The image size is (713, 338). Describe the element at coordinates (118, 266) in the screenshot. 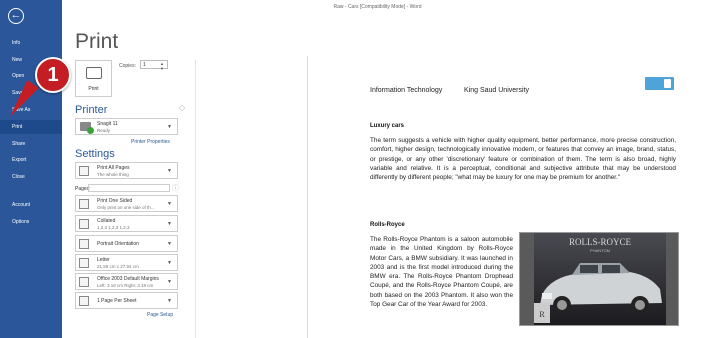

I see `option-subtitle: 21.59 cm x 27.94 cm` at that location.